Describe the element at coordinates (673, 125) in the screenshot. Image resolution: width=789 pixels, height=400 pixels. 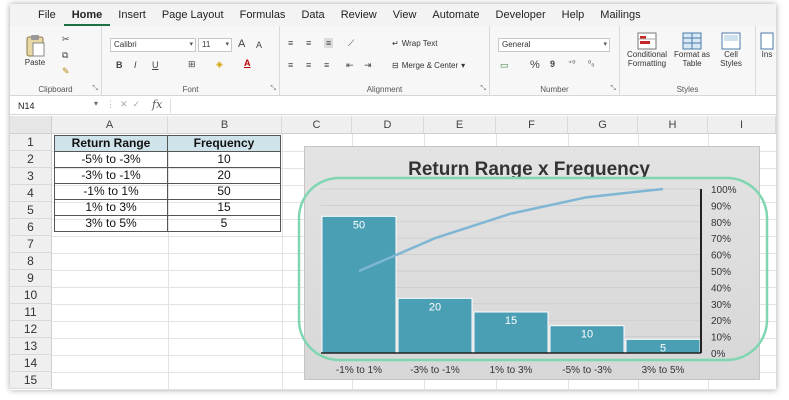
I see `column-header-h: H` at that location.